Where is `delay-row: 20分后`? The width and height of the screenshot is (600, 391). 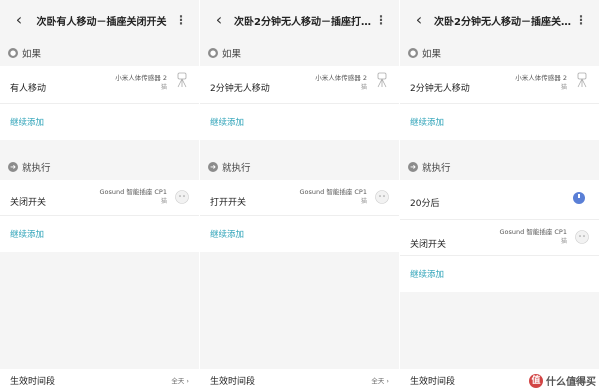 delay-row: 20分后 is located at coordinates (499, 200).